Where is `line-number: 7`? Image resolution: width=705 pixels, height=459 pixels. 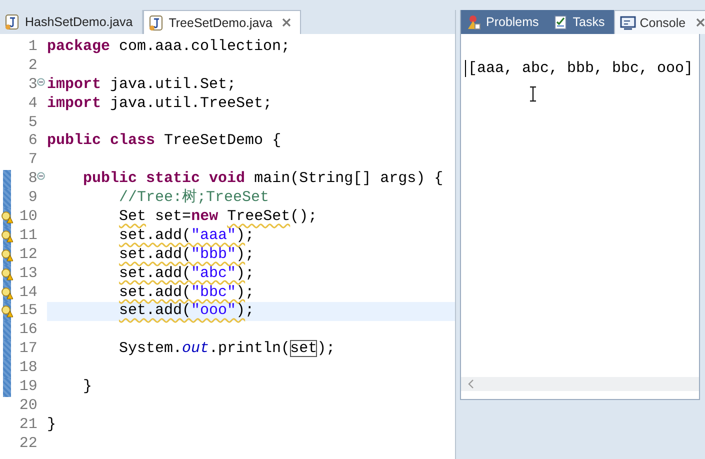
line-number: 7 is located at coordinates (32, 160).